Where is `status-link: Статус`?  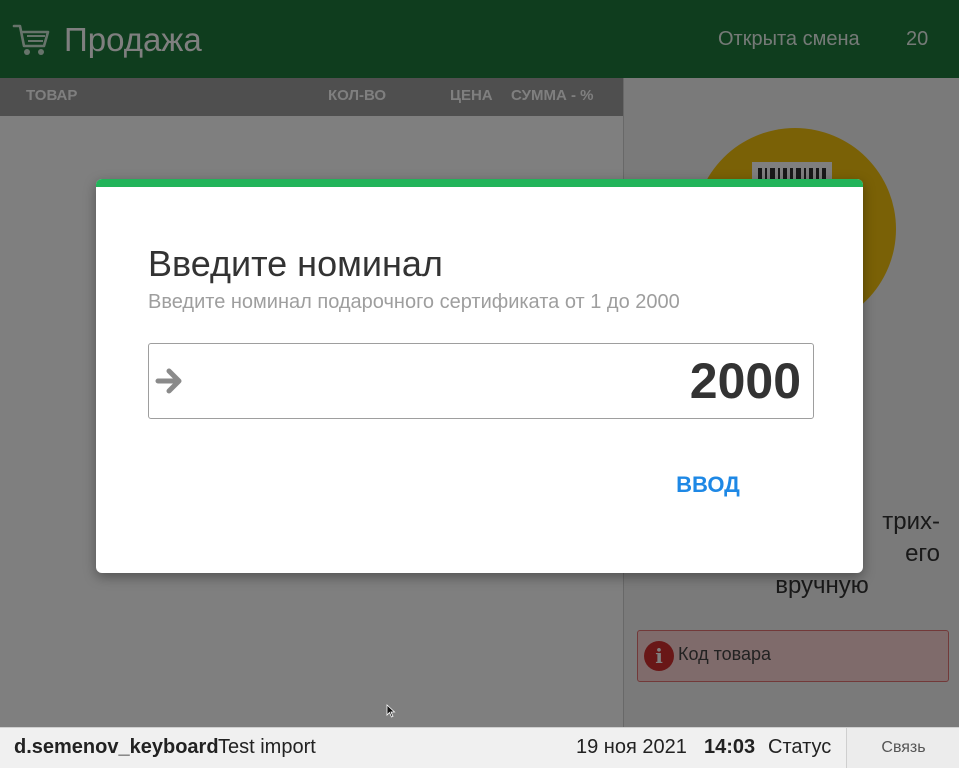 status-link: Статус is located at coordinates (799, 747).